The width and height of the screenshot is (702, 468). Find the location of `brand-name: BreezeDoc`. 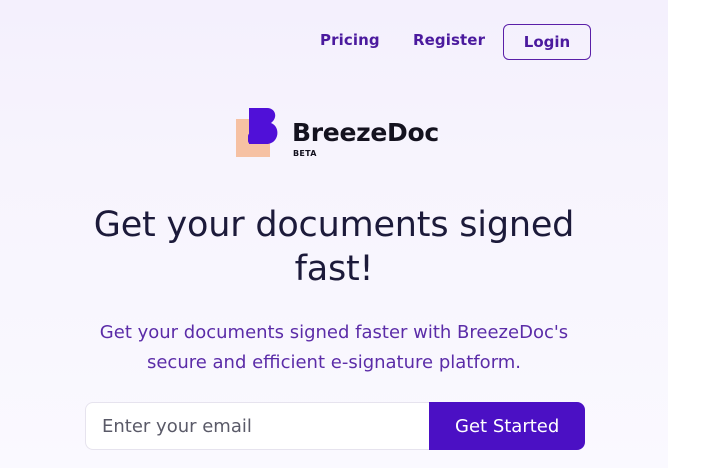

brand-name: BreezeDoc is located at coordinates (365, 132).